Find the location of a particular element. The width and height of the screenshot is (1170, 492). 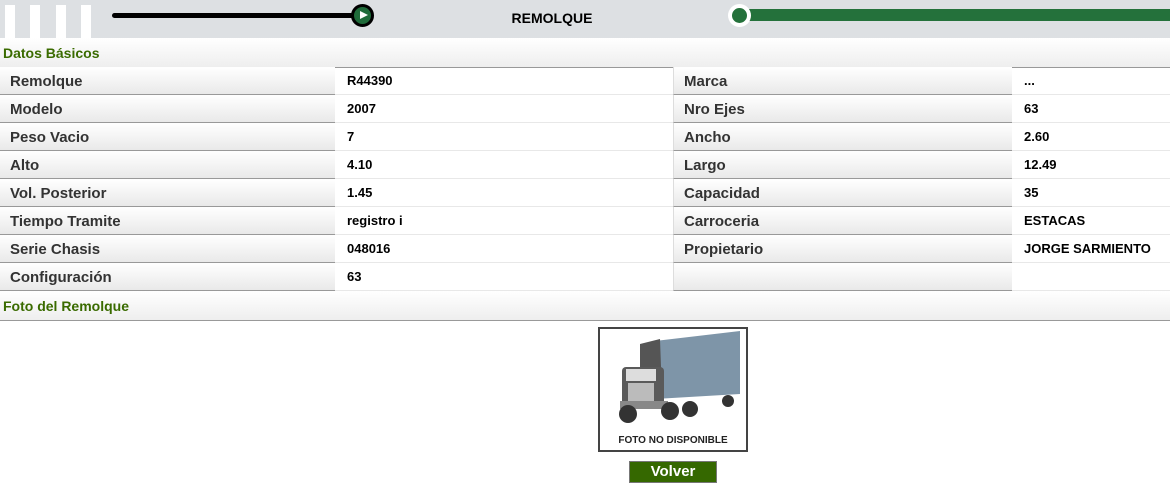

progress-line-right is located at coordinates (955, 15).